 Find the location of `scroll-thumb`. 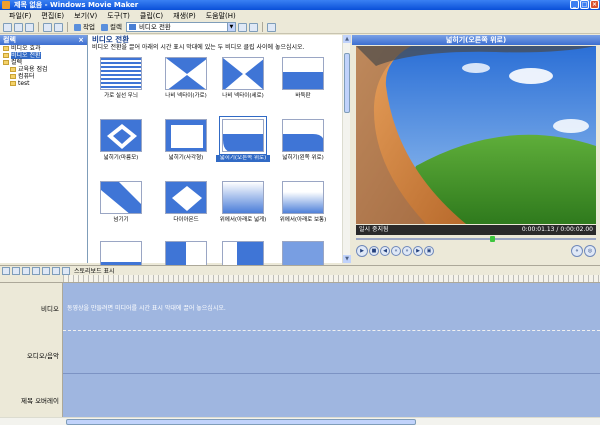

scroll-thumb is located at coordinates (347, 83).